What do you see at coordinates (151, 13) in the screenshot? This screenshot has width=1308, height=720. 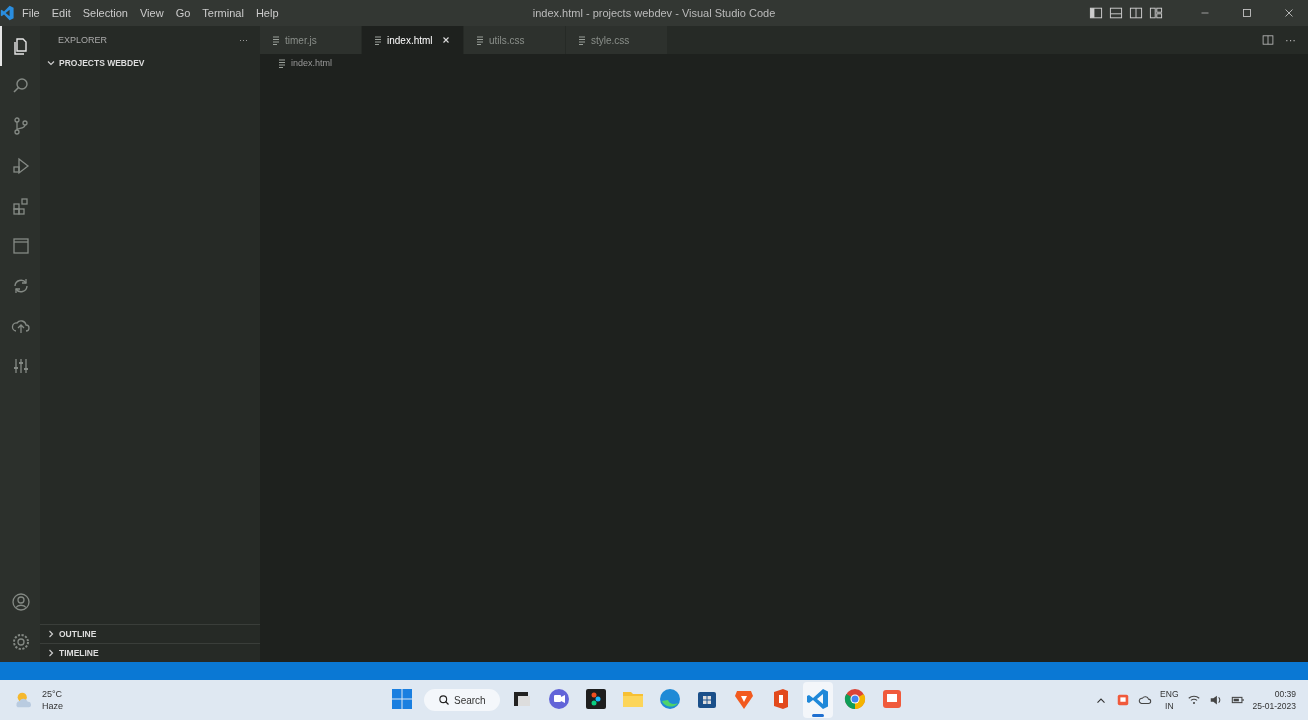 I see `menu-item: View` at bounding box center [151, 13].